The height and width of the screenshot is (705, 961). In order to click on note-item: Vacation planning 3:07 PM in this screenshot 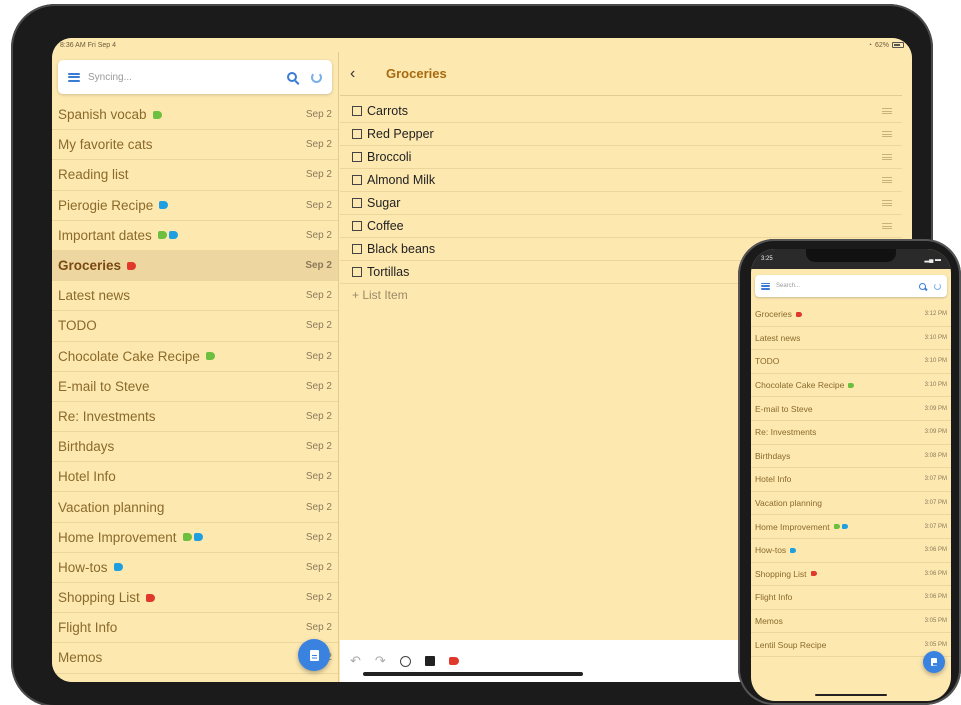, I will do `click(851, 504)`.